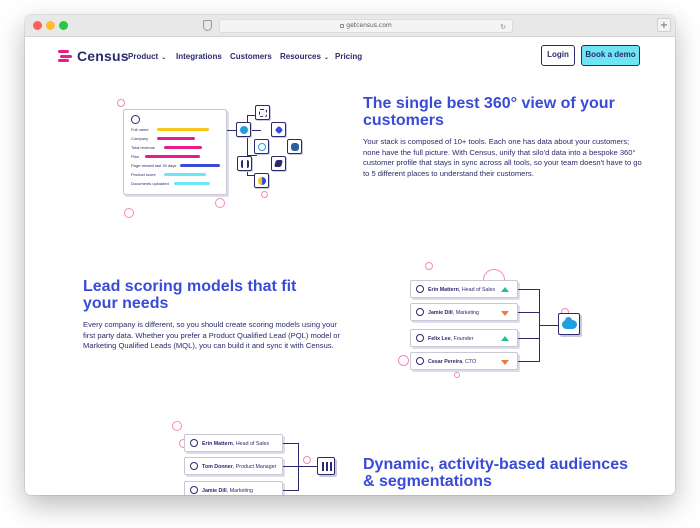  I want to click on close-window-button, so click(37, 25).